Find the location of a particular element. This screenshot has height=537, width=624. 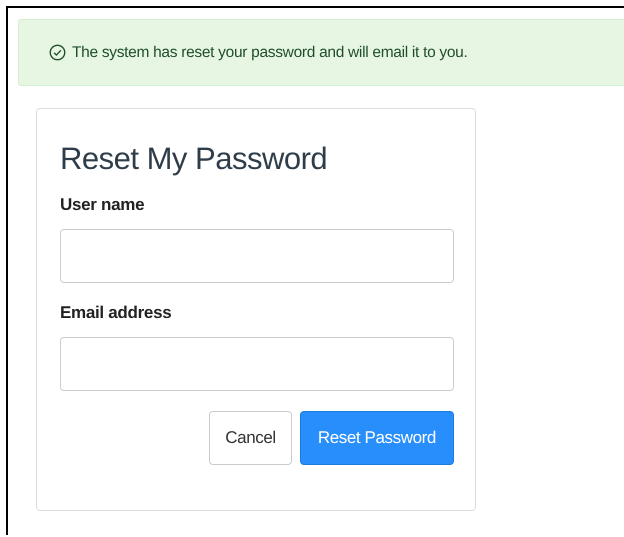

form-title: Reset My Password is located at coordinates (194, 159).